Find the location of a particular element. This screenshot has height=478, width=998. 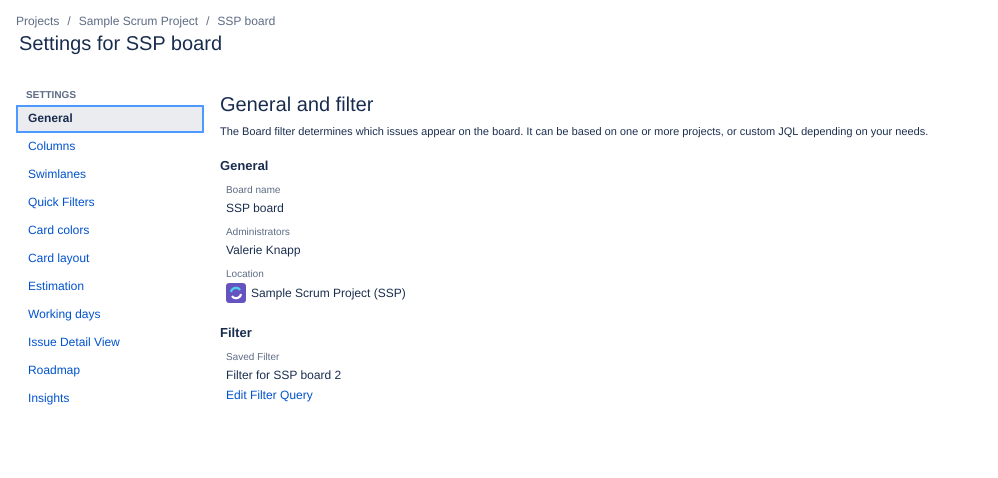

field-label: Board name is located at coordinates (254, 190).